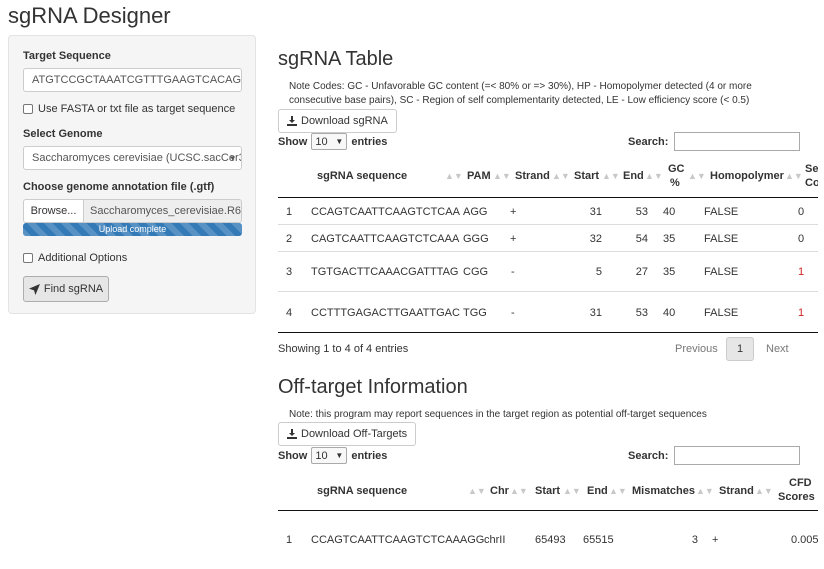  Describe the element at coordinates (676, 169) in the screenshot. I see `col-gc: GC` at that location.